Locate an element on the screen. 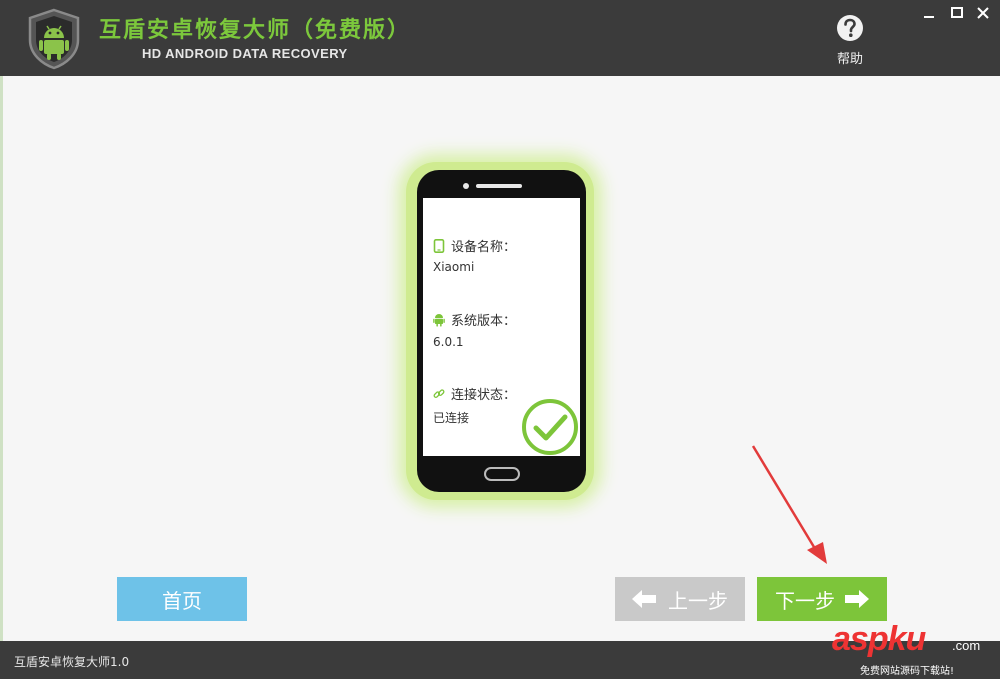 Image resolution: width=1000 pixels, height=679 pixels. previous-step-label: 上一步 is located at coordinates (698, 600).